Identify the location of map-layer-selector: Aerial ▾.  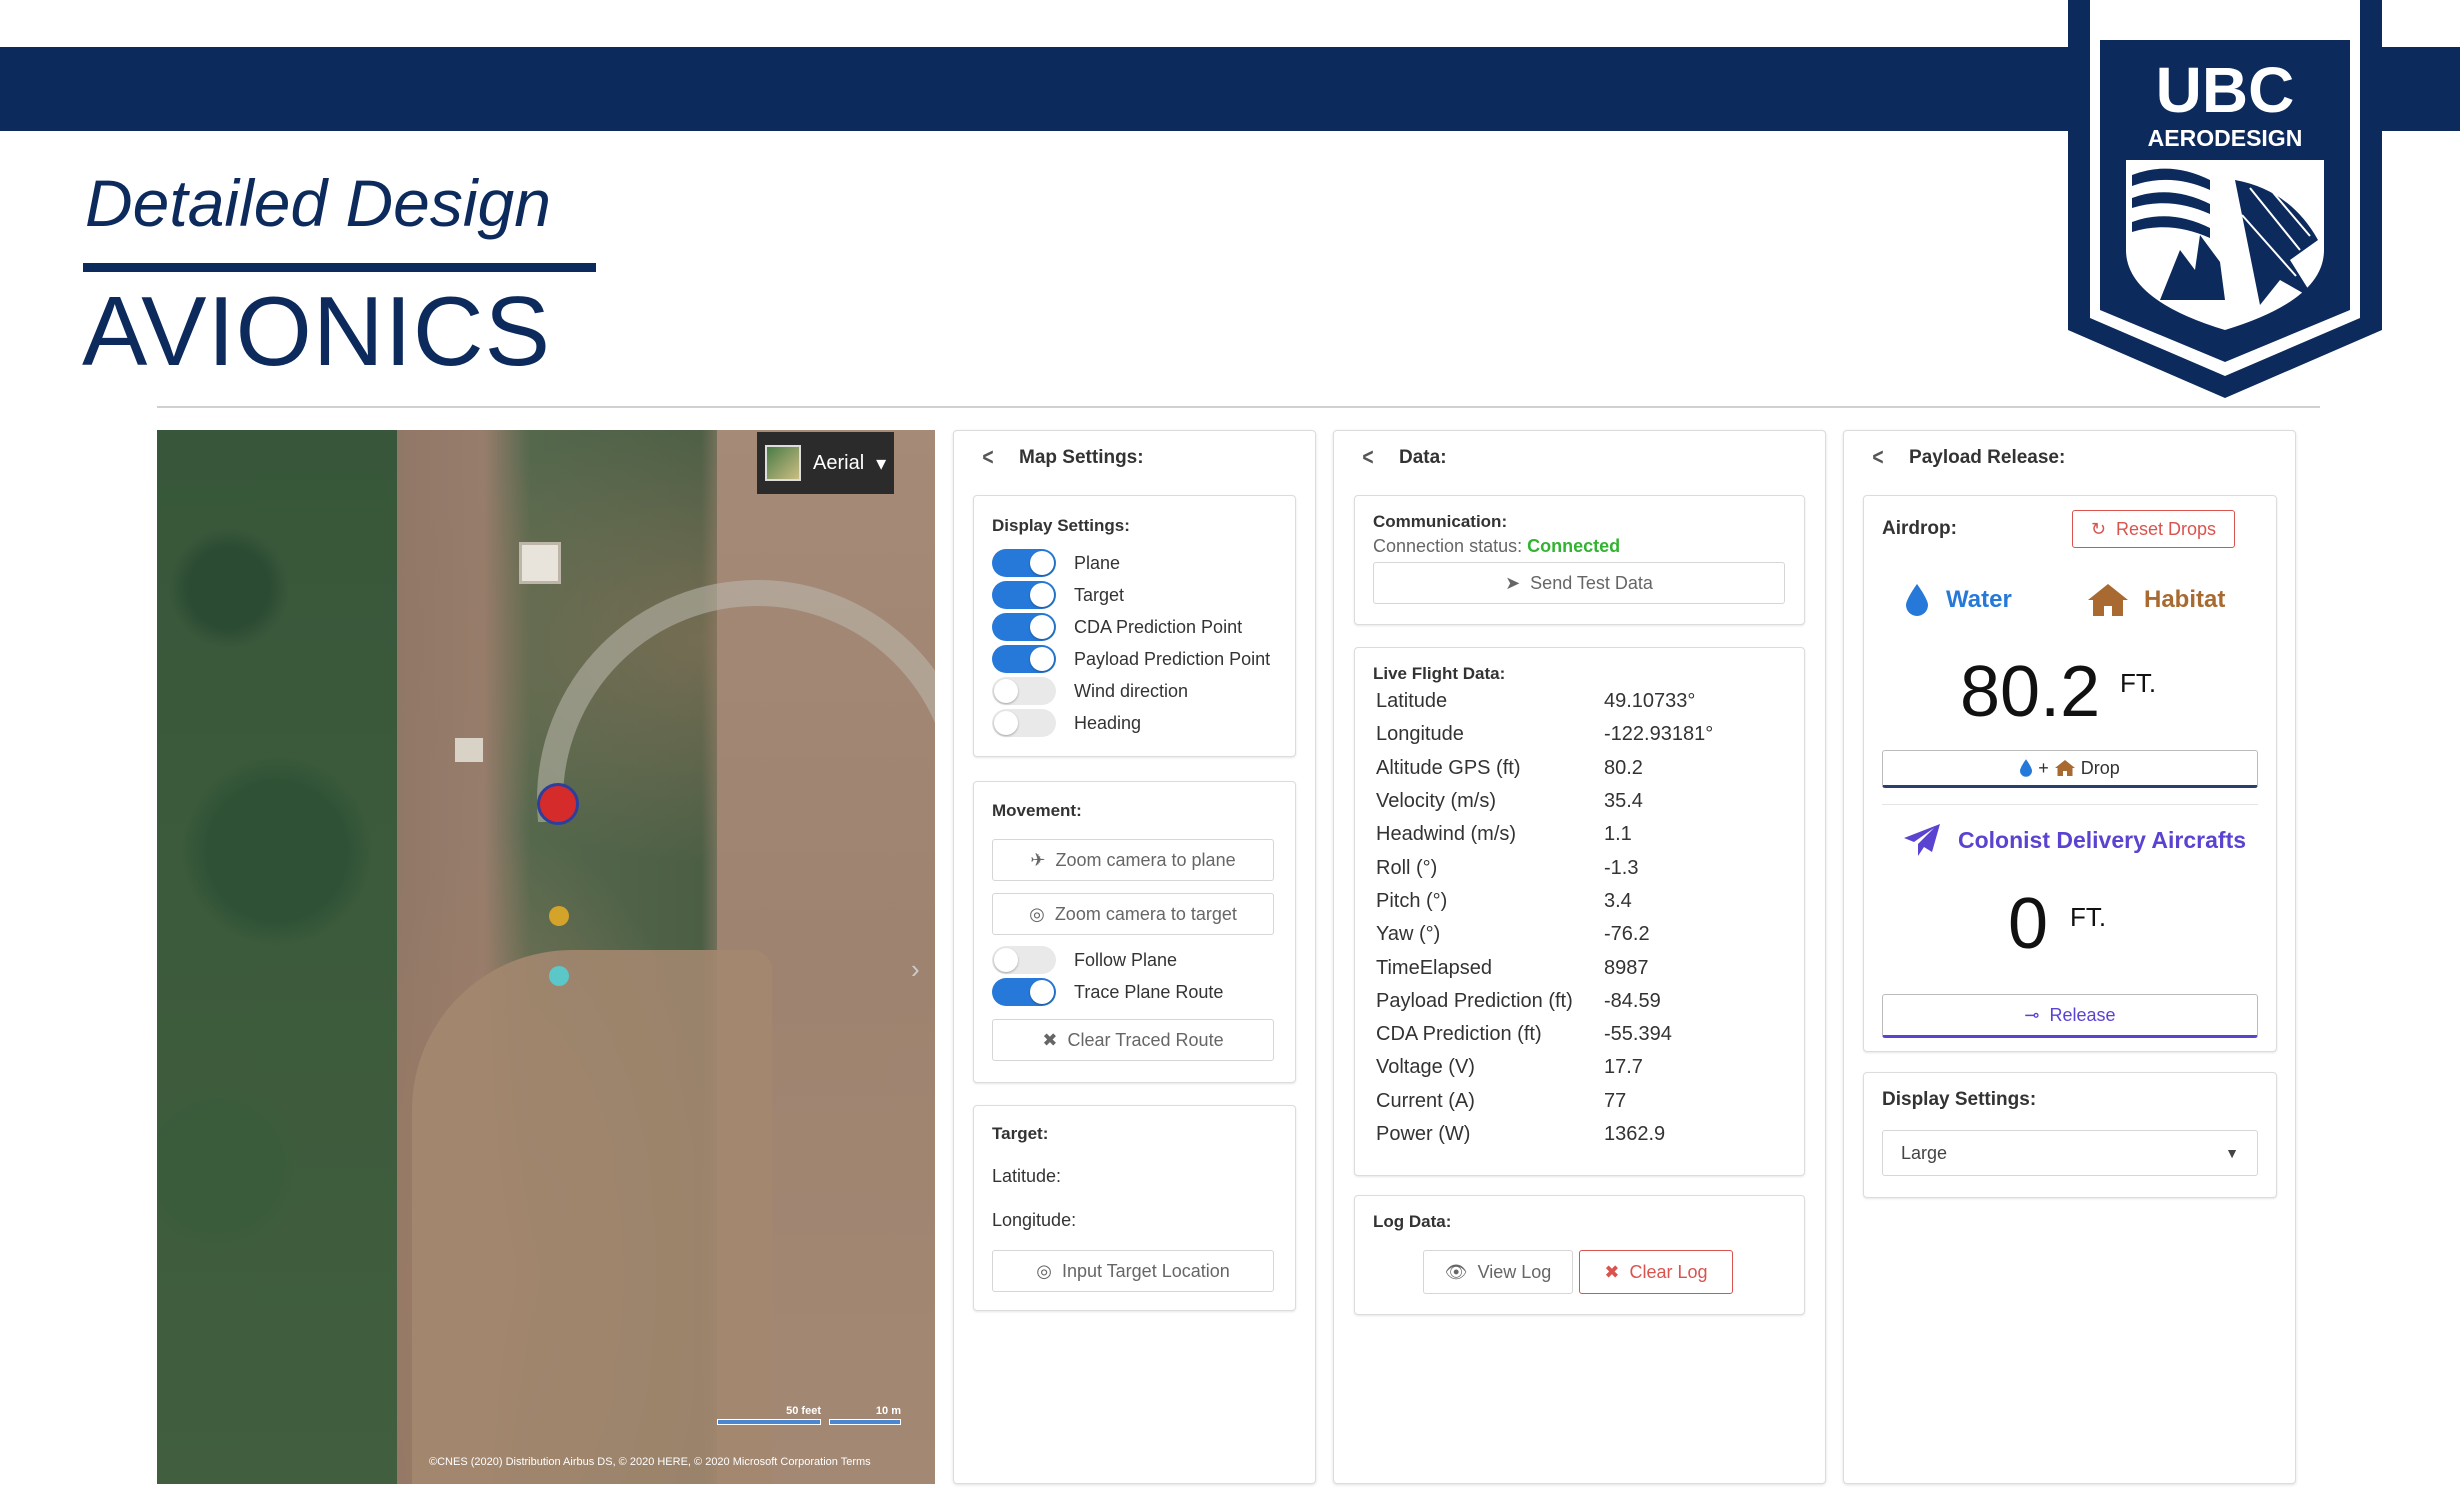
(825, 463).